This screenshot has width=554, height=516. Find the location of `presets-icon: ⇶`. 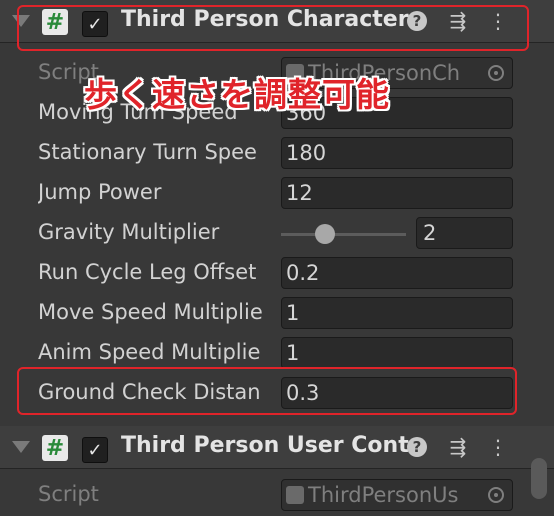

presets-icon: ⇶ is located at coordinates (458, 447).